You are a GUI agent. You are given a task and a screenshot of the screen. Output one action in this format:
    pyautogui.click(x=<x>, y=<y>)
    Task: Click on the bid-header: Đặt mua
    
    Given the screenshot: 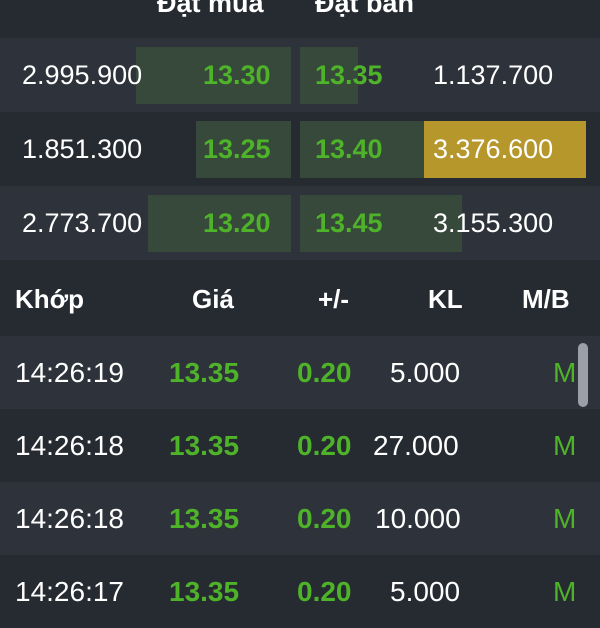 What is the action you would take?
    pyautogui.click(x=210, y=9)
    